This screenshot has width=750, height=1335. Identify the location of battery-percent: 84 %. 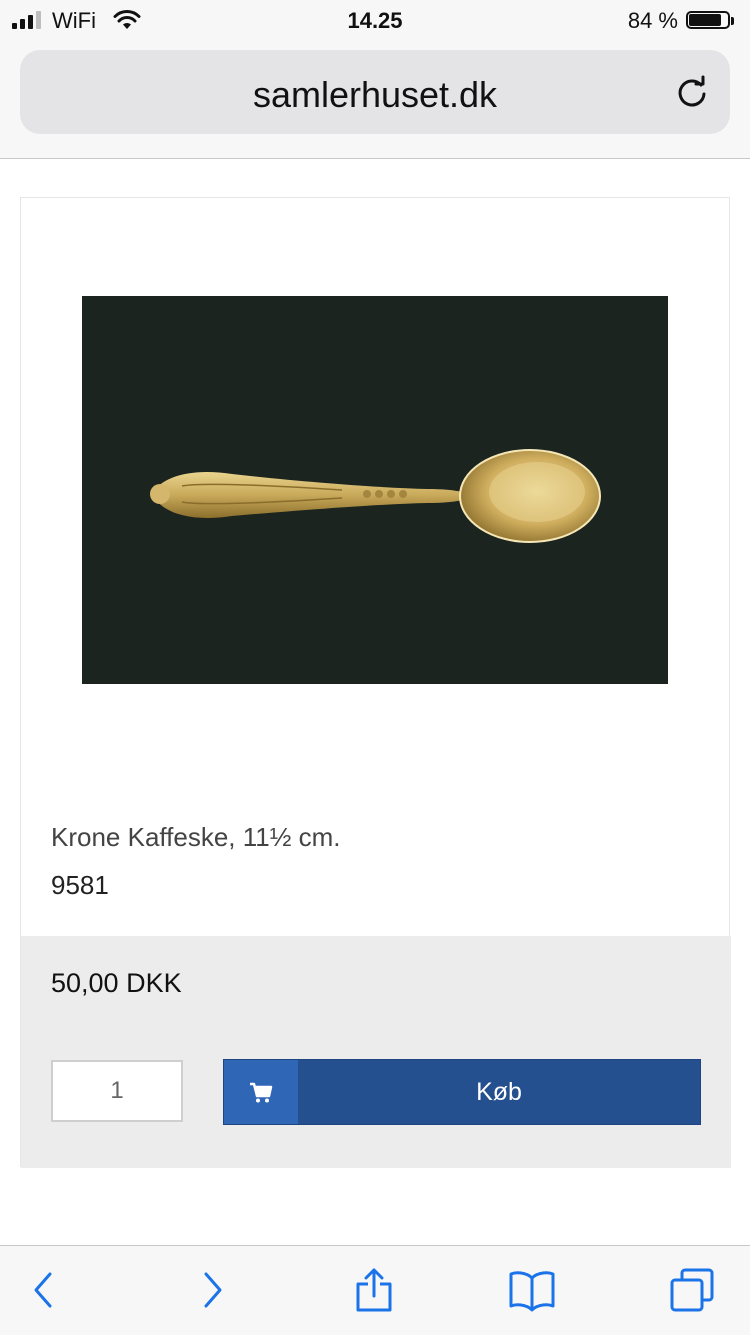
(652, 20).